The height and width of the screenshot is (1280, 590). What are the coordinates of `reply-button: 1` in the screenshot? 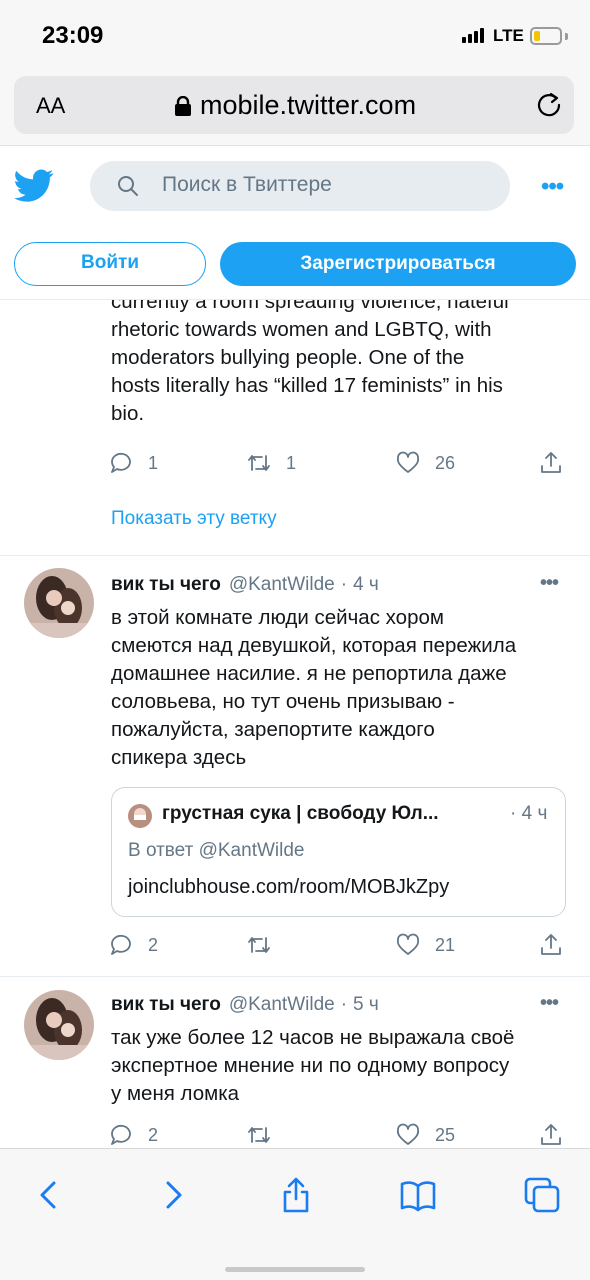 It's located at (133, 463).